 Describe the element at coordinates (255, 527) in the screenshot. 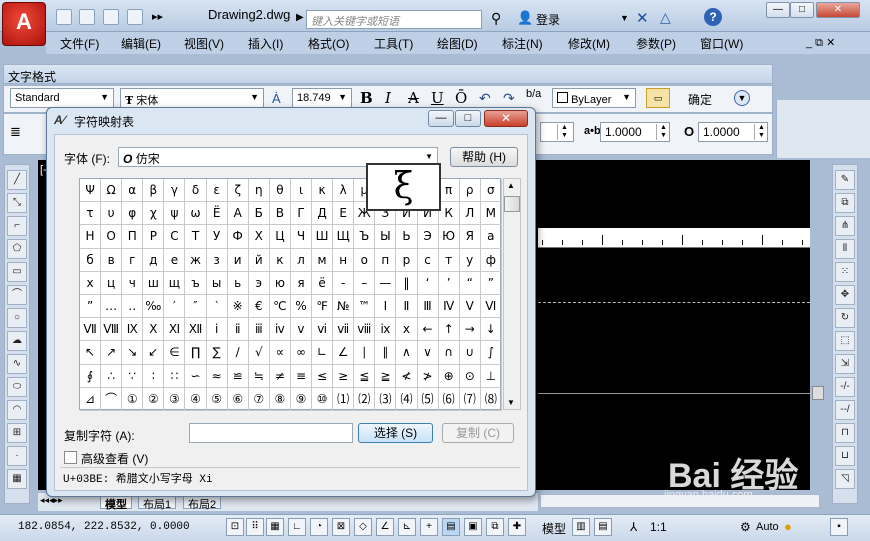

I see `snap-icon: ⠿` at that location.